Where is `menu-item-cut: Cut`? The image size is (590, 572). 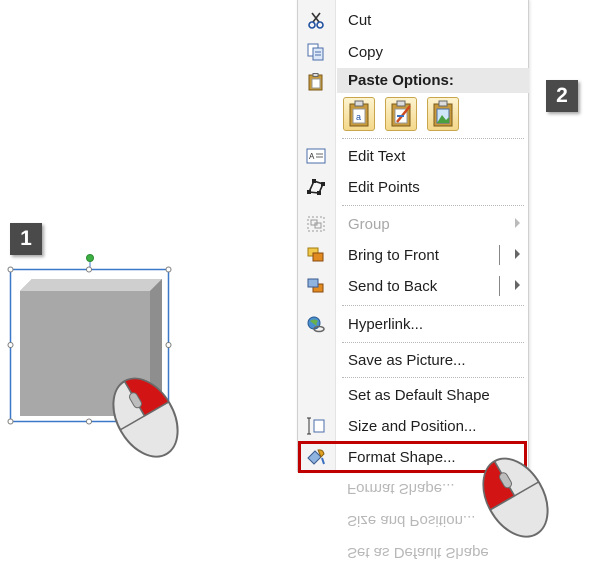
menu-item-cut: Cut is located at coordinates (414, 20).